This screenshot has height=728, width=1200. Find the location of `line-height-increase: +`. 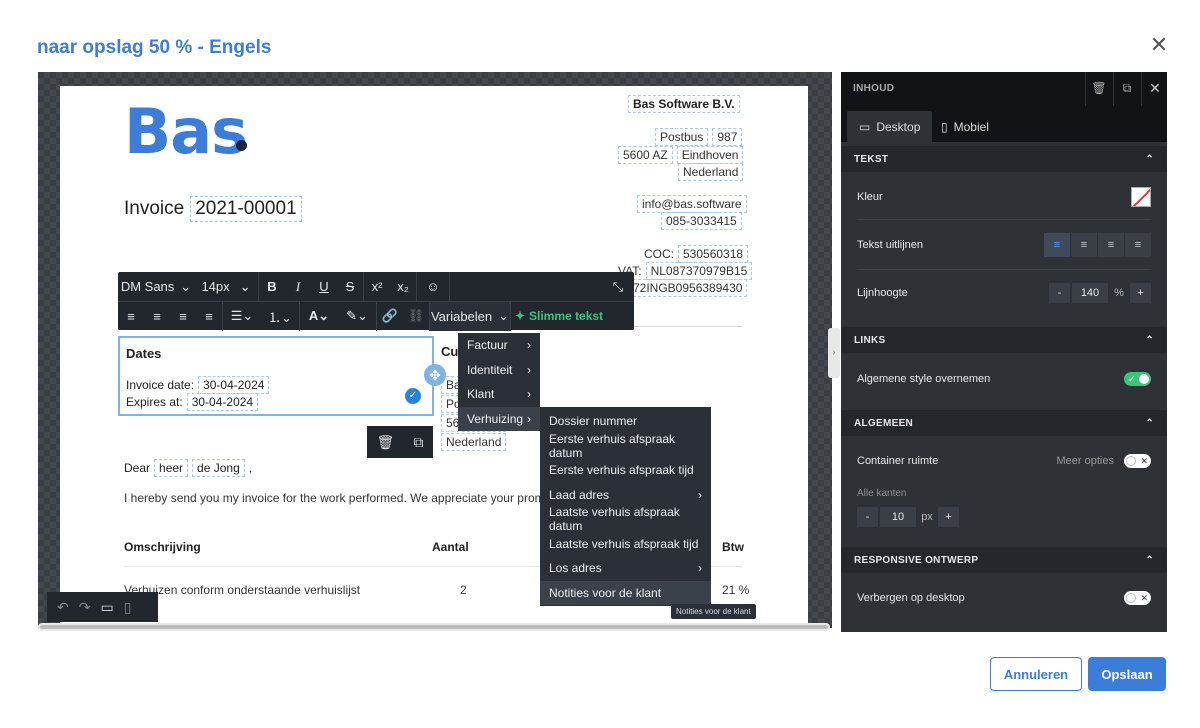

line-height-increase: + is located at coordinates (1140, 293).